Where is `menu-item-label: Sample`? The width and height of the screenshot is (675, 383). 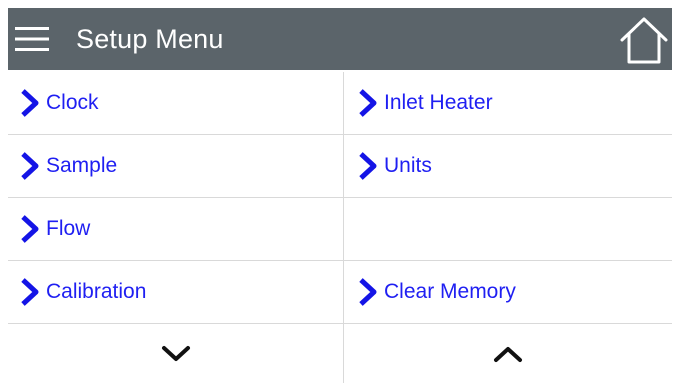
menu-item-label: Sample is located at coordinates (82, 165).